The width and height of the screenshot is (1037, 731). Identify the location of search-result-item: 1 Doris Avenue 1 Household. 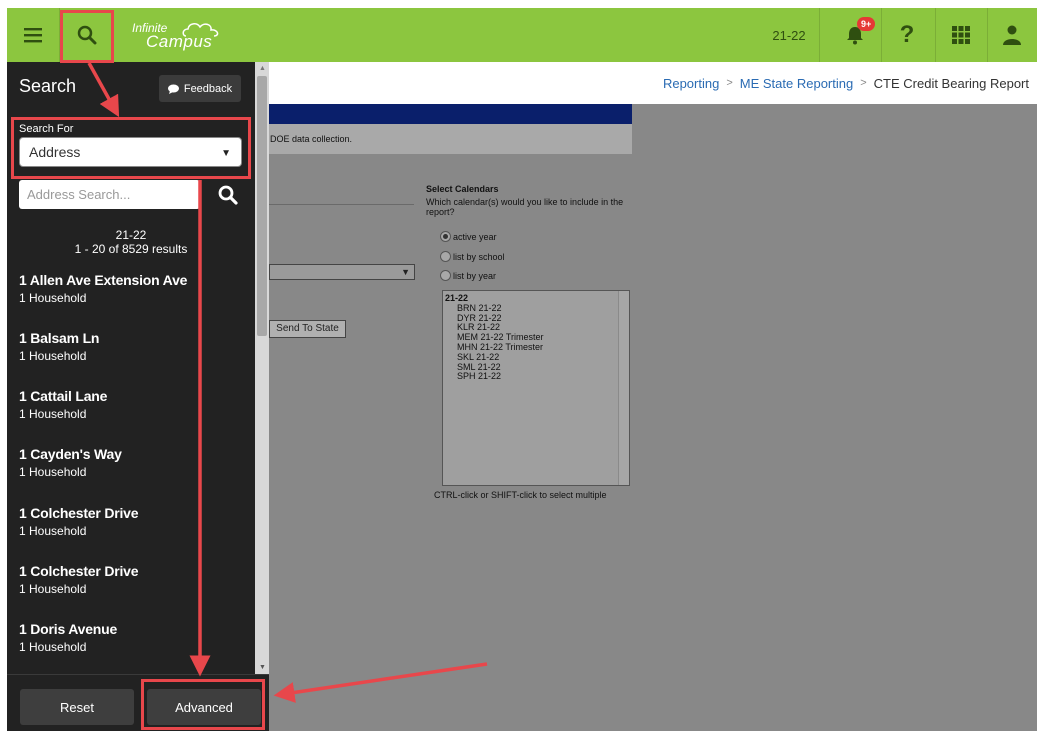
(131, 637).